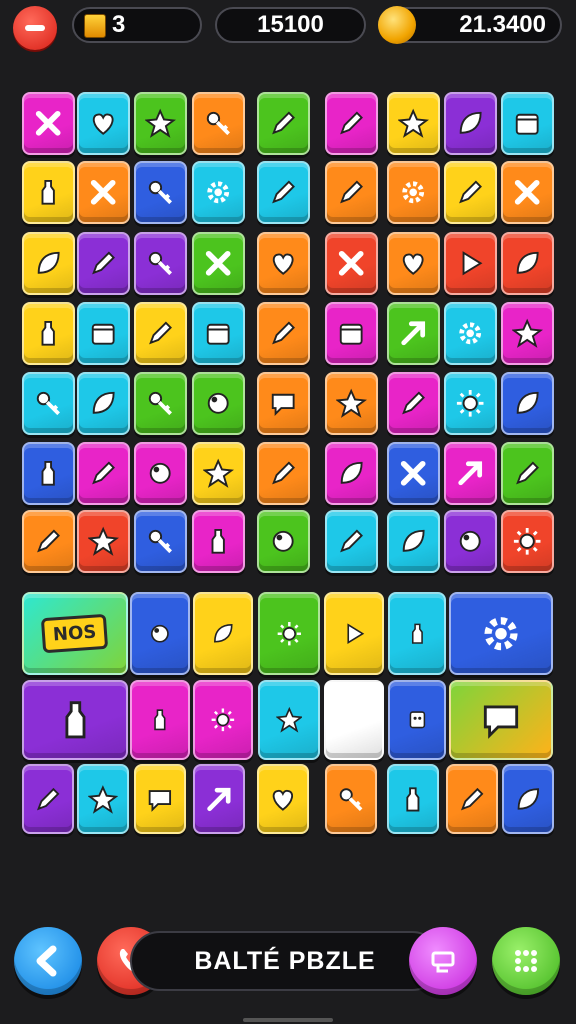  I want to click on calendar-icon, so click(351, 334).